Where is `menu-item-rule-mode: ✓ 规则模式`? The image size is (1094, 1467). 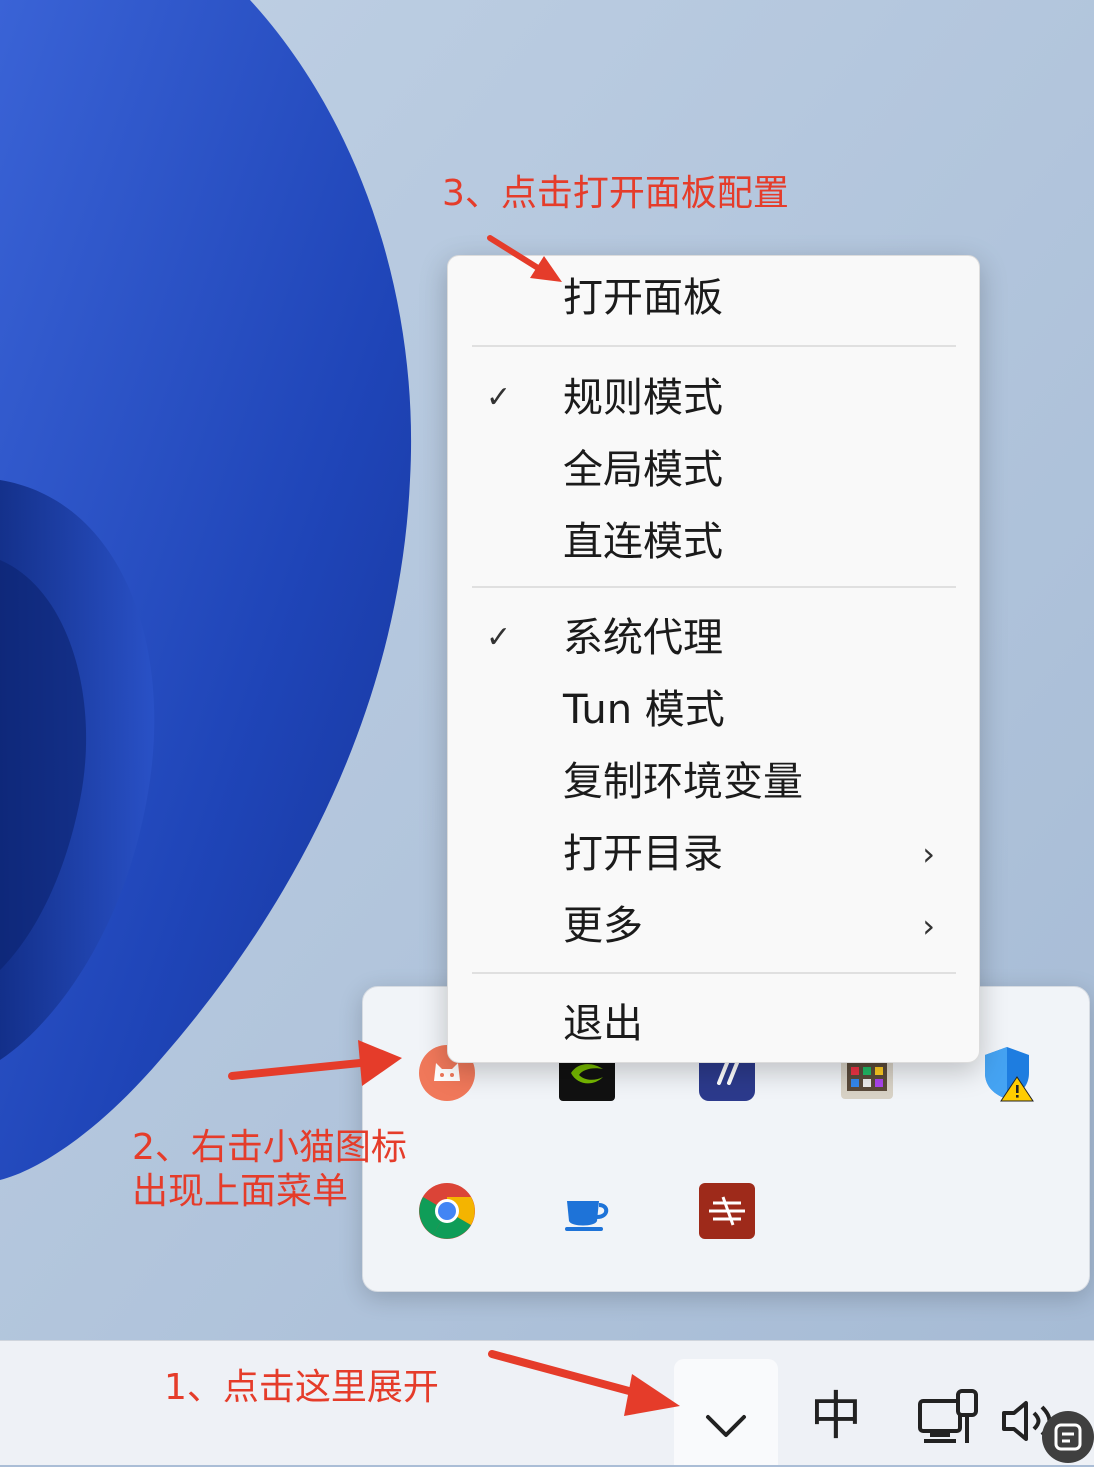 menu-item-rule-mode: ✓ 规则模式 is located at coordinates (713, 398).